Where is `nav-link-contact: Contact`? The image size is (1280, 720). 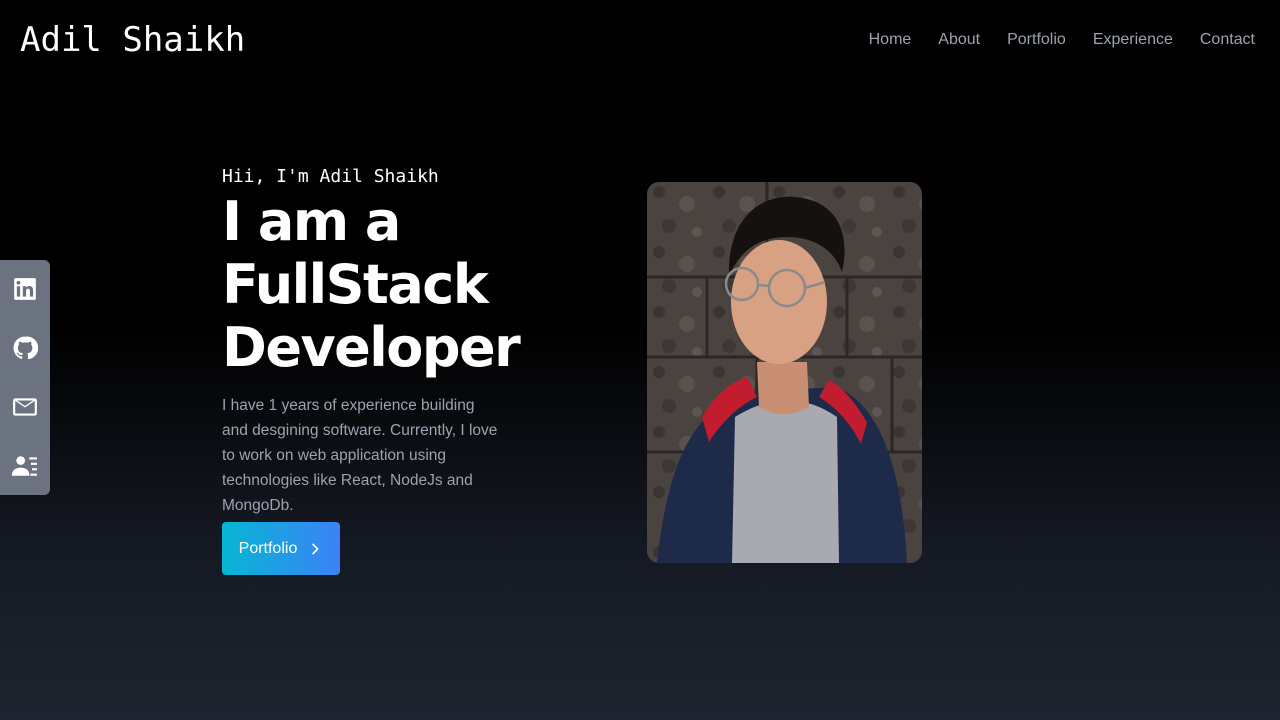
nav-link-contact: Contact is located at coordinates (1227, 40).